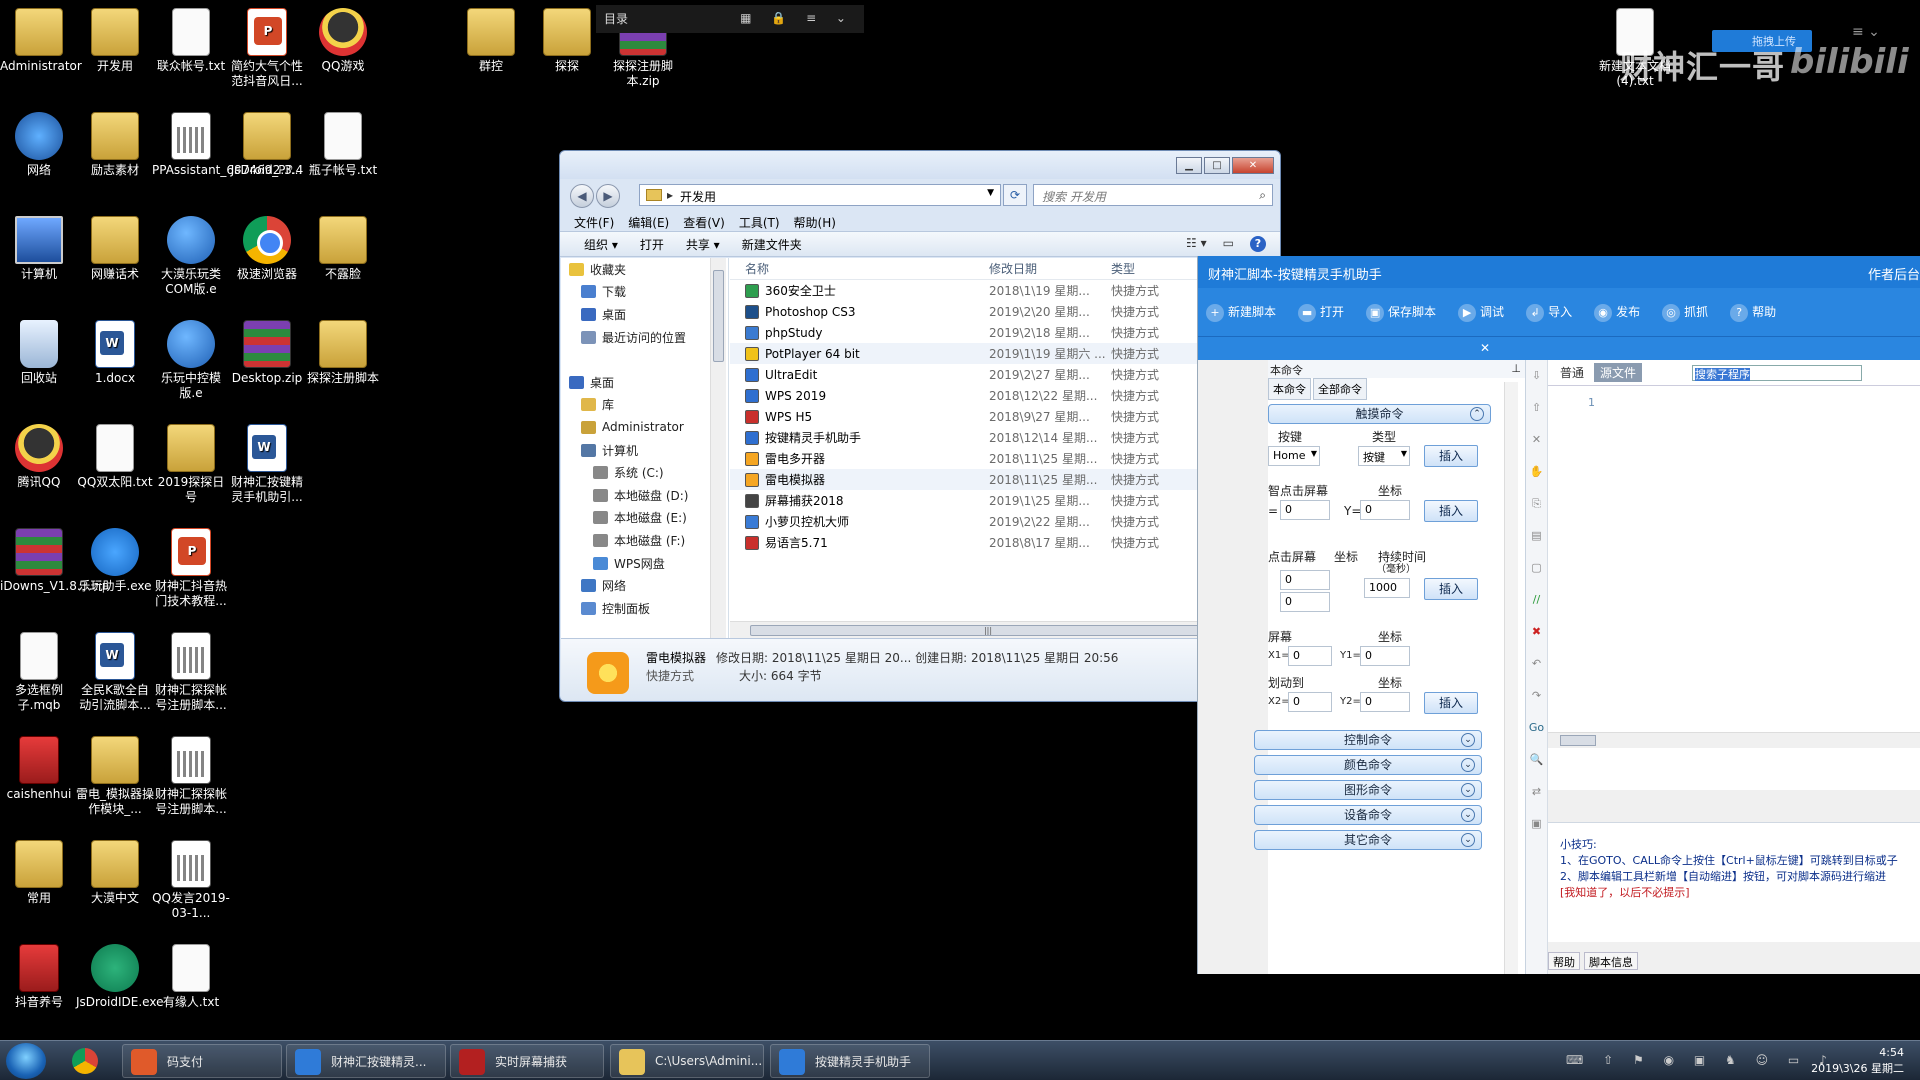  I want to click on desktop-icon: 回收站, so click(39, 353).